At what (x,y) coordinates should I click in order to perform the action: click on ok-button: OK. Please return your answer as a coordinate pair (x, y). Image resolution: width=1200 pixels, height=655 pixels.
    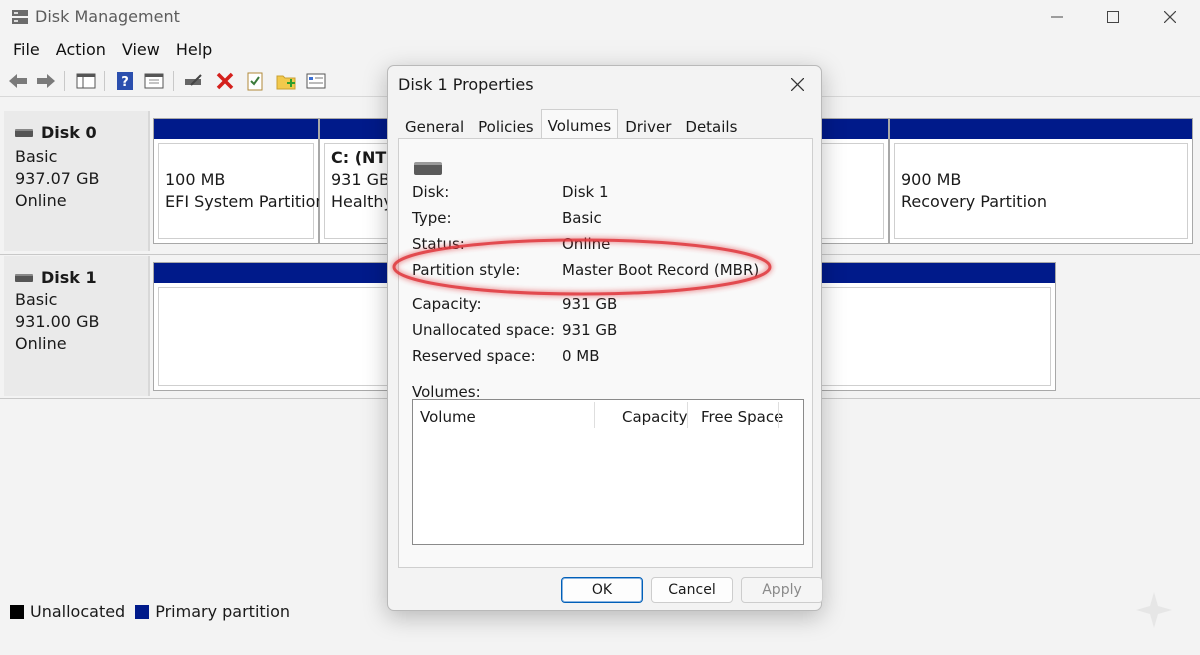
    Looking at the image, I should click on (602, 590).